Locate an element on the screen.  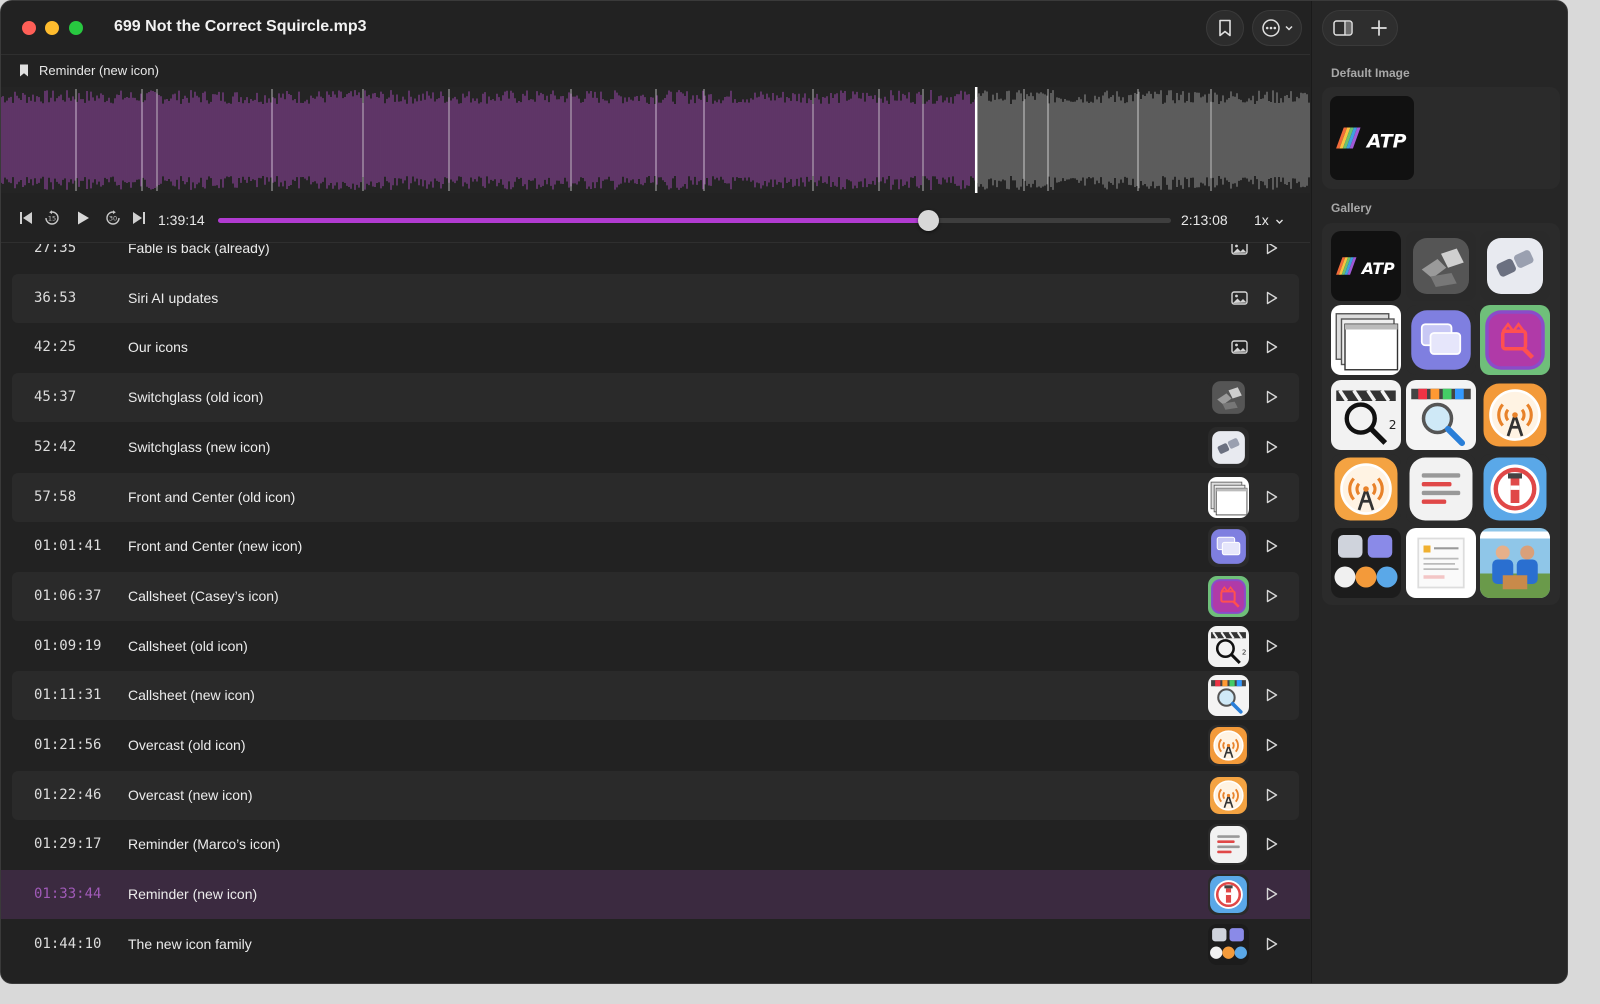
chapter-title: Fable is back (already) is located at coordinates (199, 250).